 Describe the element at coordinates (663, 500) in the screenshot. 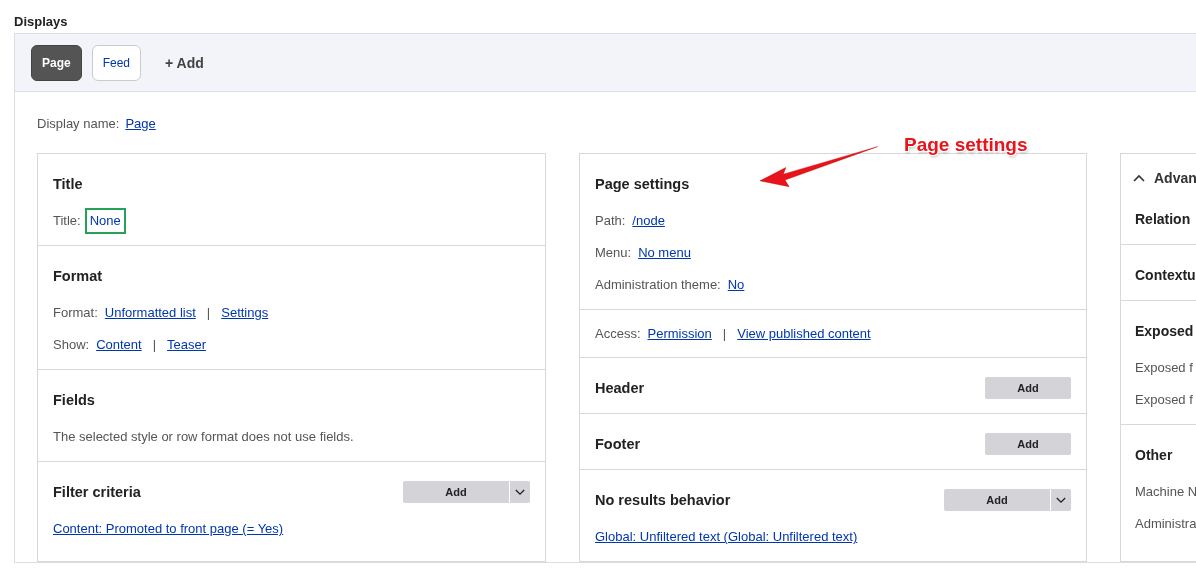

I see `section-title: No results behavior` at that location.